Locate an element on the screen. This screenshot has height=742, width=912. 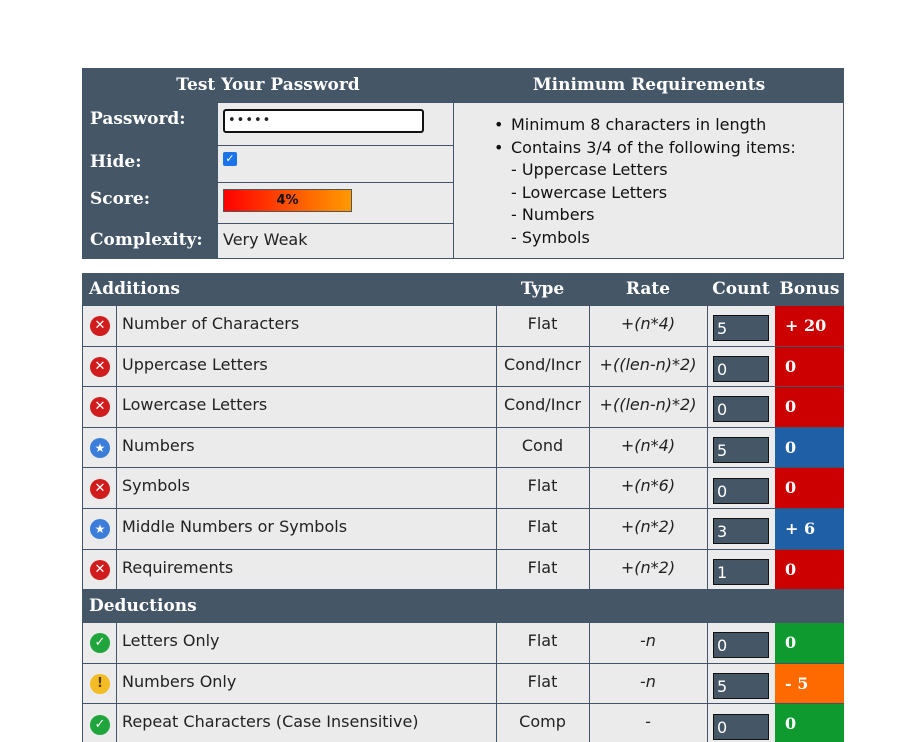
complexity-label: Complexity: is located at coordinates (146, 240).